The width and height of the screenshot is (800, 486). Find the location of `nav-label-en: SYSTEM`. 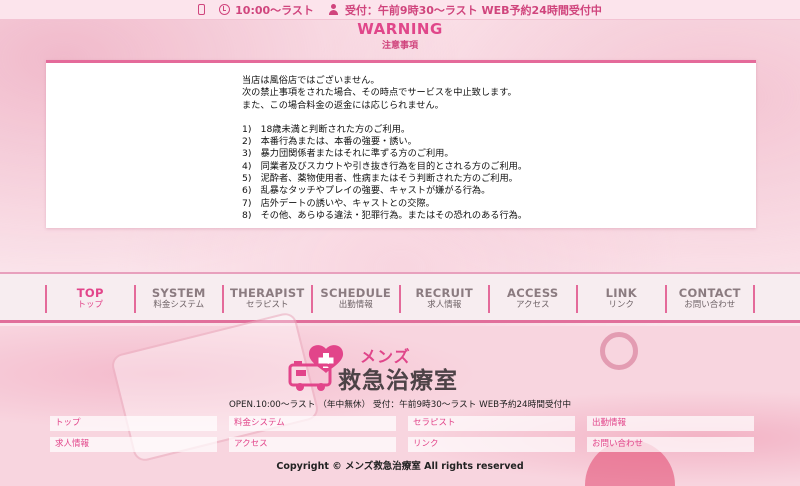

nav-label-en: SYSTEM is located at coordinates (178, 293).